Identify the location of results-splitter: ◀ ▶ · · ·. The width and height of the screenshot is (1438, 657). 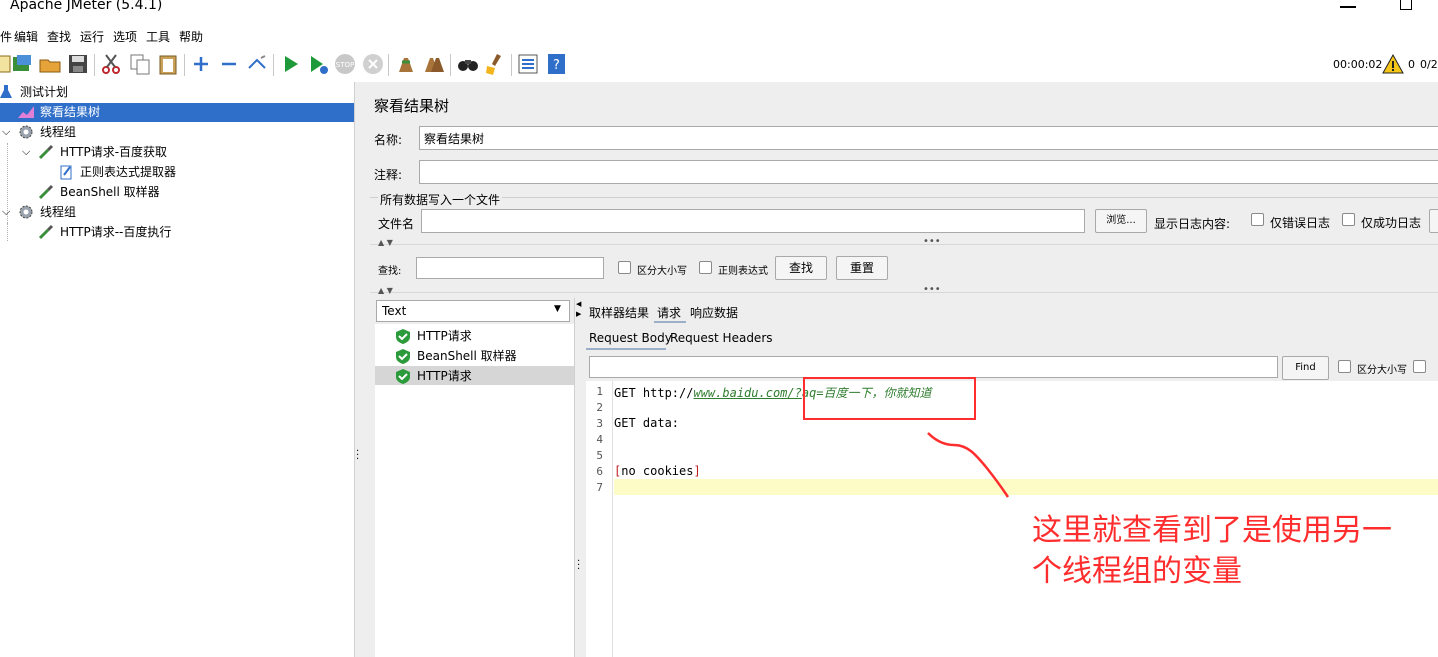
(579, 477).